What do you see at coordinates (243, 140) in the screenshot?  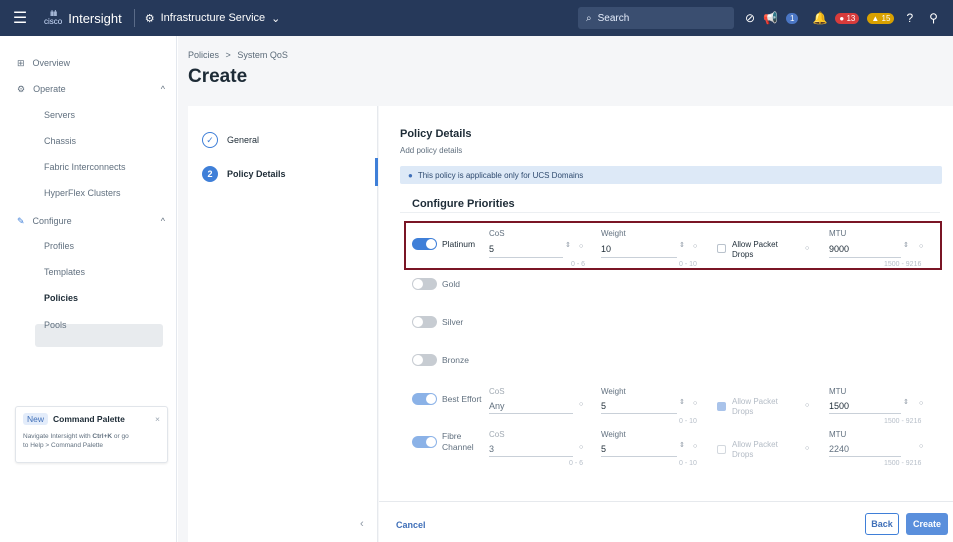 I see `step-label: General` at bounding box center [243, 140].